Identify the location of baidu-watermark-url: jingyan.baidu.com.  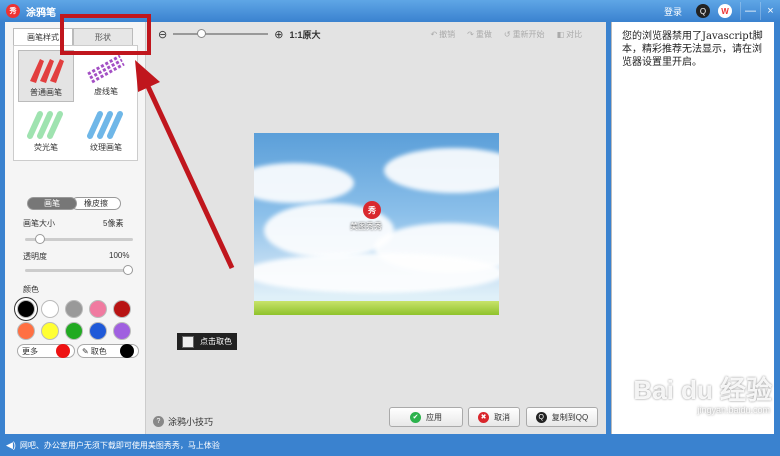
(733, 410).